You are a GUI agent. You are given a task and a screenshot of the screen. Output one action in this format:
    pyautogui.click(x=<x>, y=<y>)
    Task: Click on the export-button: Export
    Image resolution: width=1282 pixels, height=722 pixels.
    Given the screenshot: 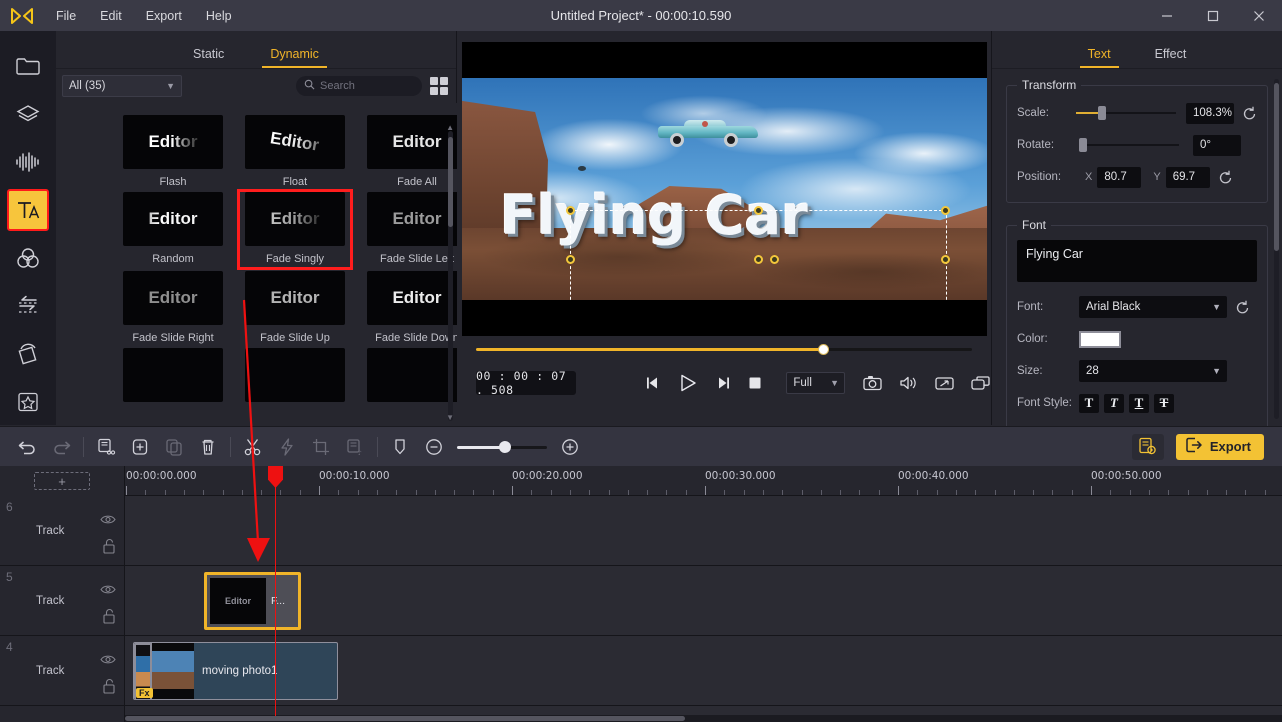 What is the action you would take?
    pyautogui.click(x=1219, y=446)
    